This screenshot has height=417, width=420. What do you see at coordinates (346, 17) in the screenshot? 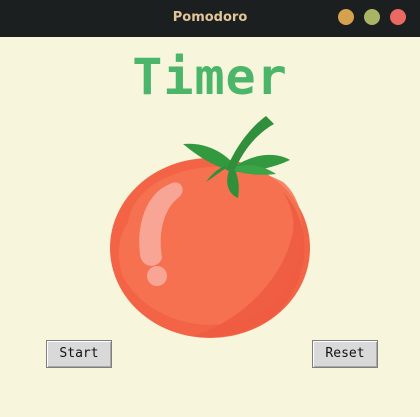
I see `minimize-button` at bounding box center [346, 17].